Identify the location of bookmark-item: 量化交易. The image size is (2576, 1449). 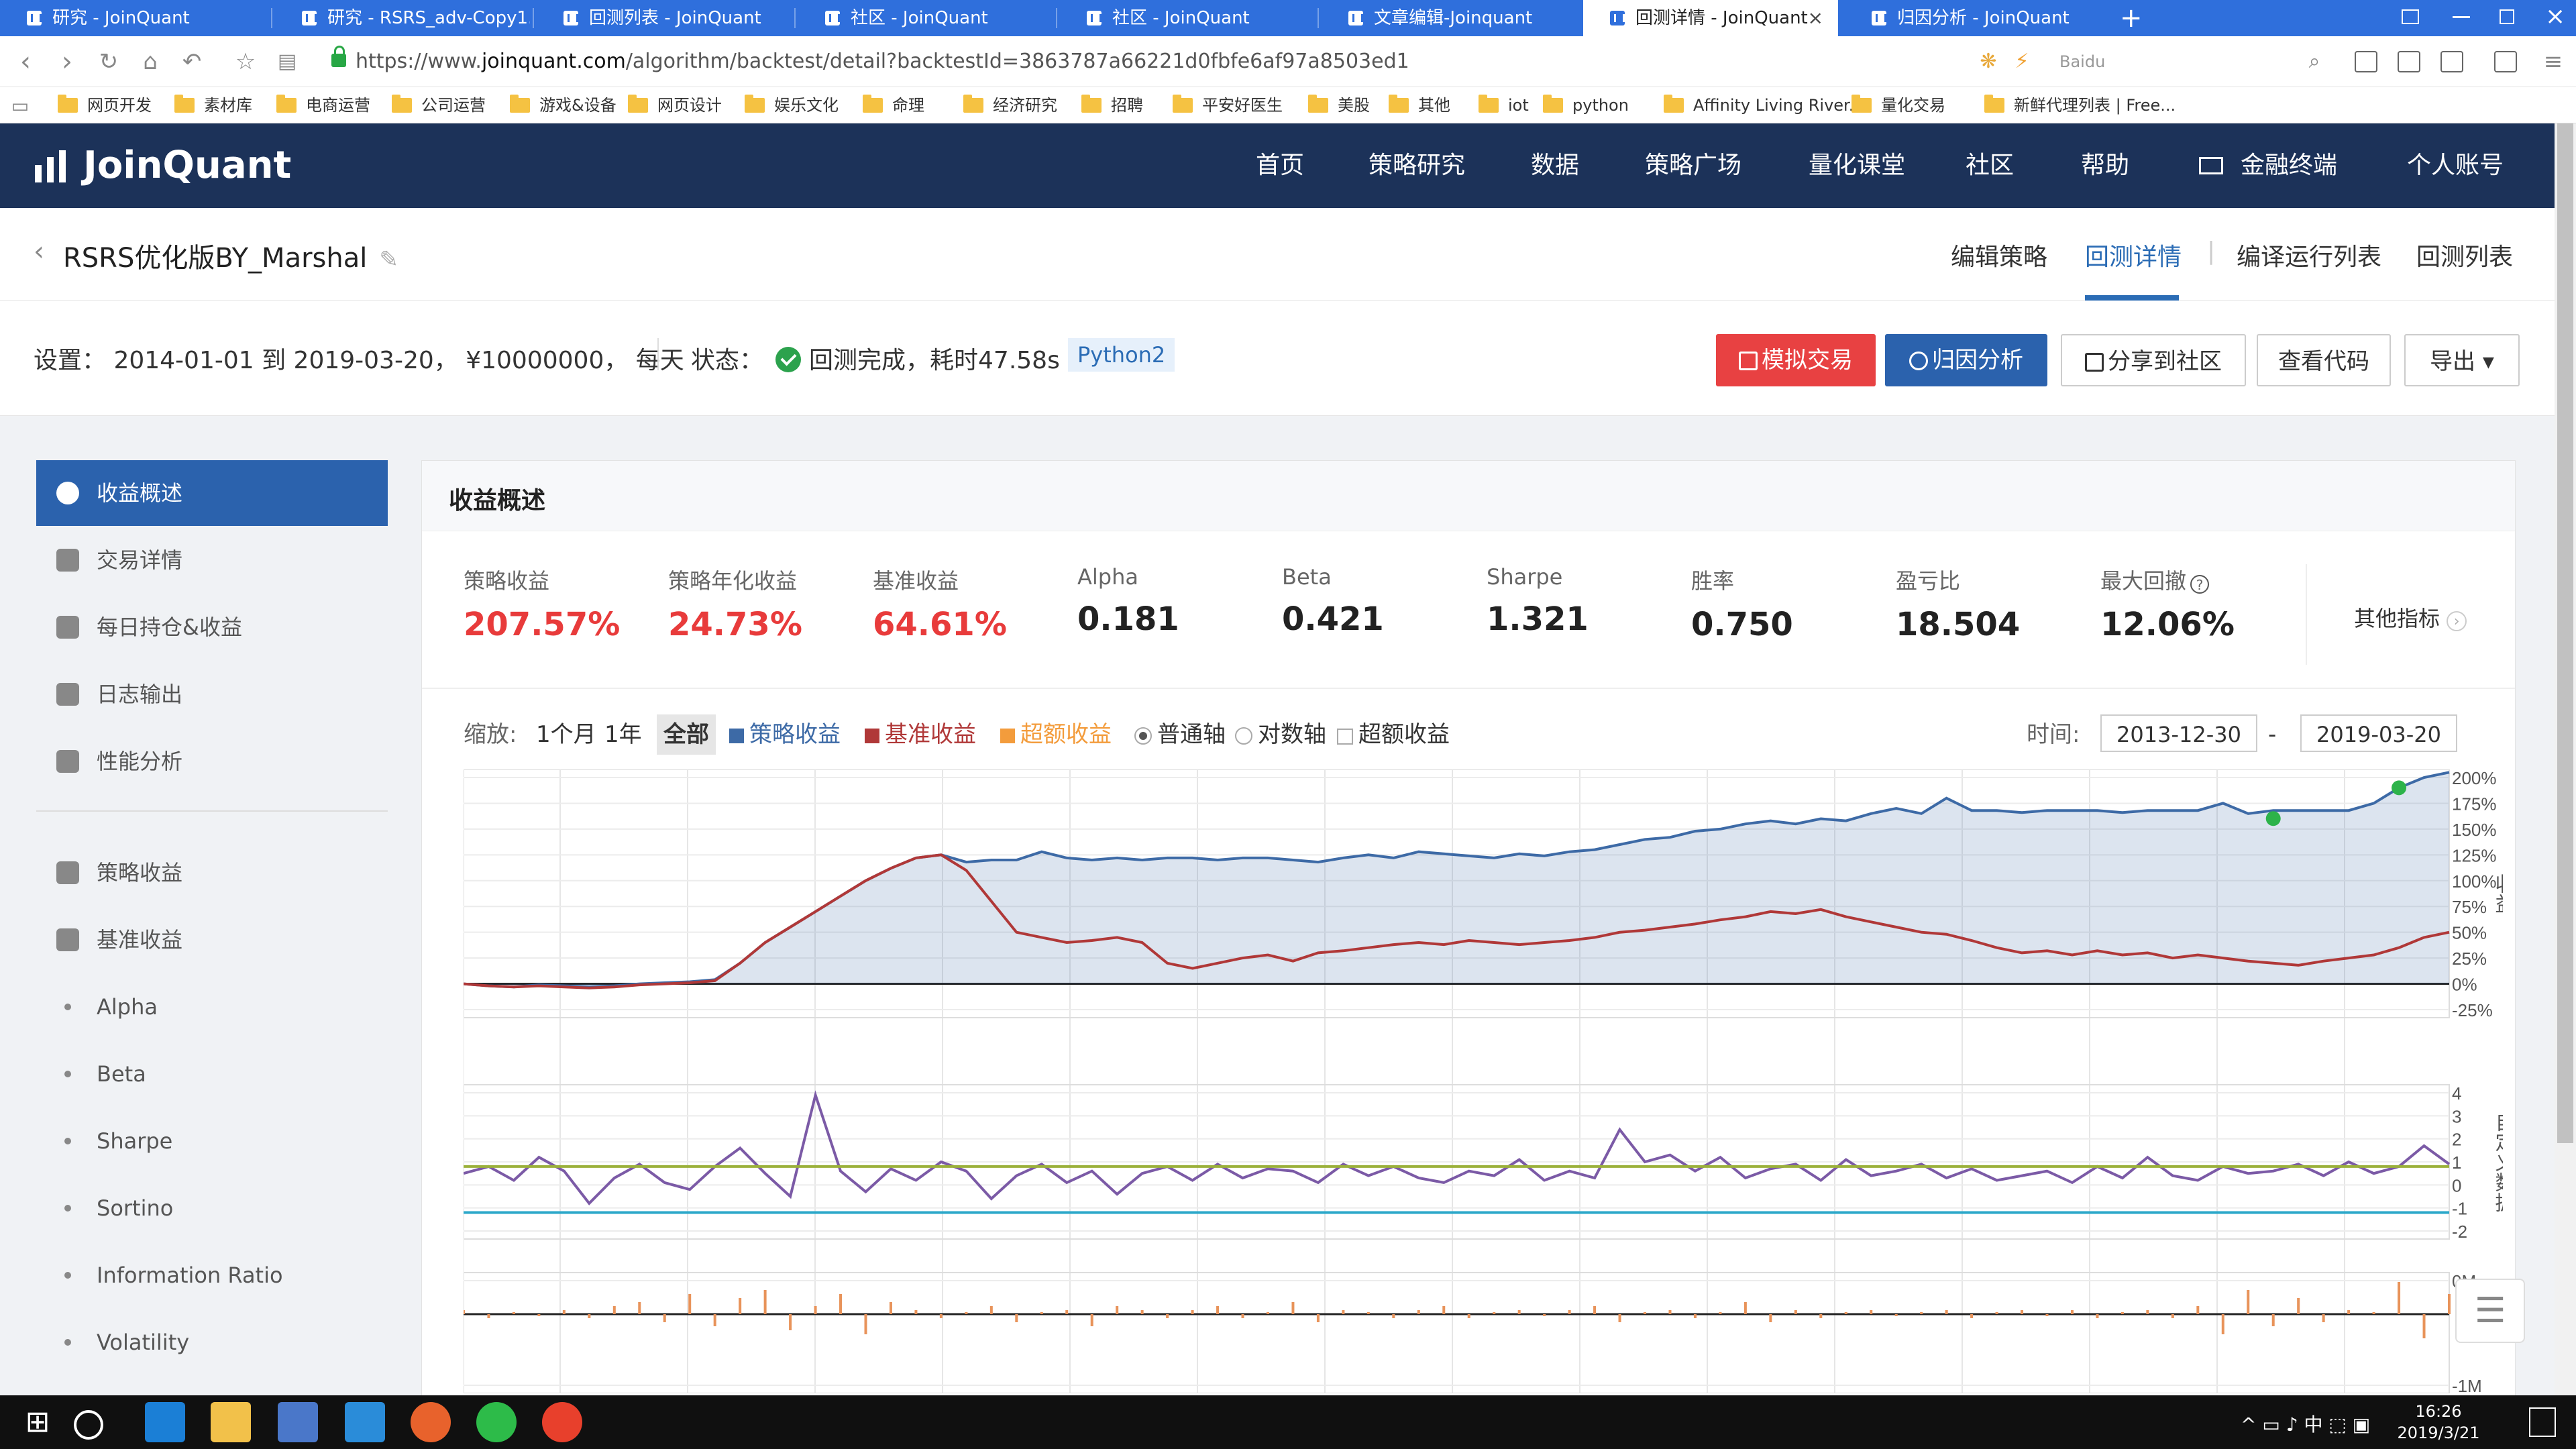
(1898, 105).